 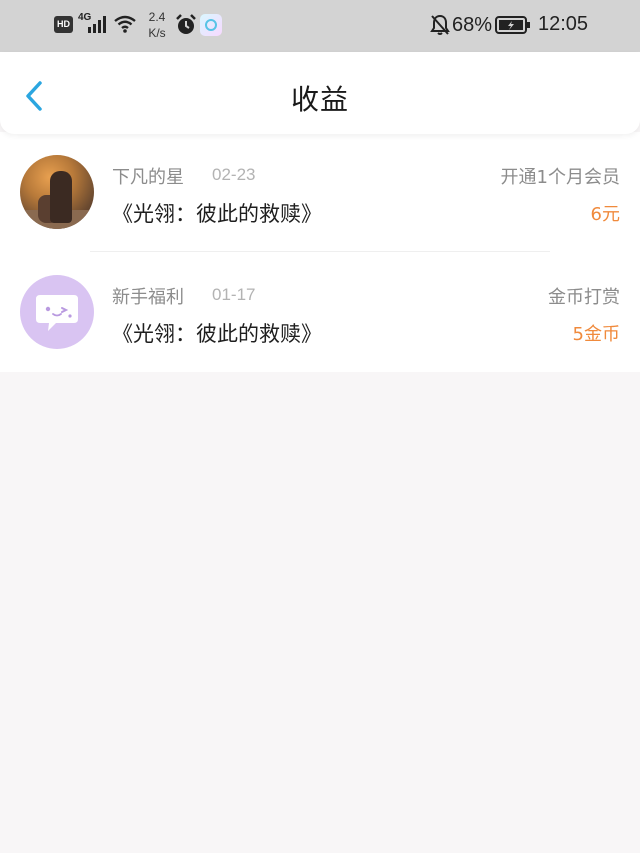 What do you see at coordinates (157, 17) in the screenshot?
I see `speed-value: 2.4` at bounding box center [157, 17].